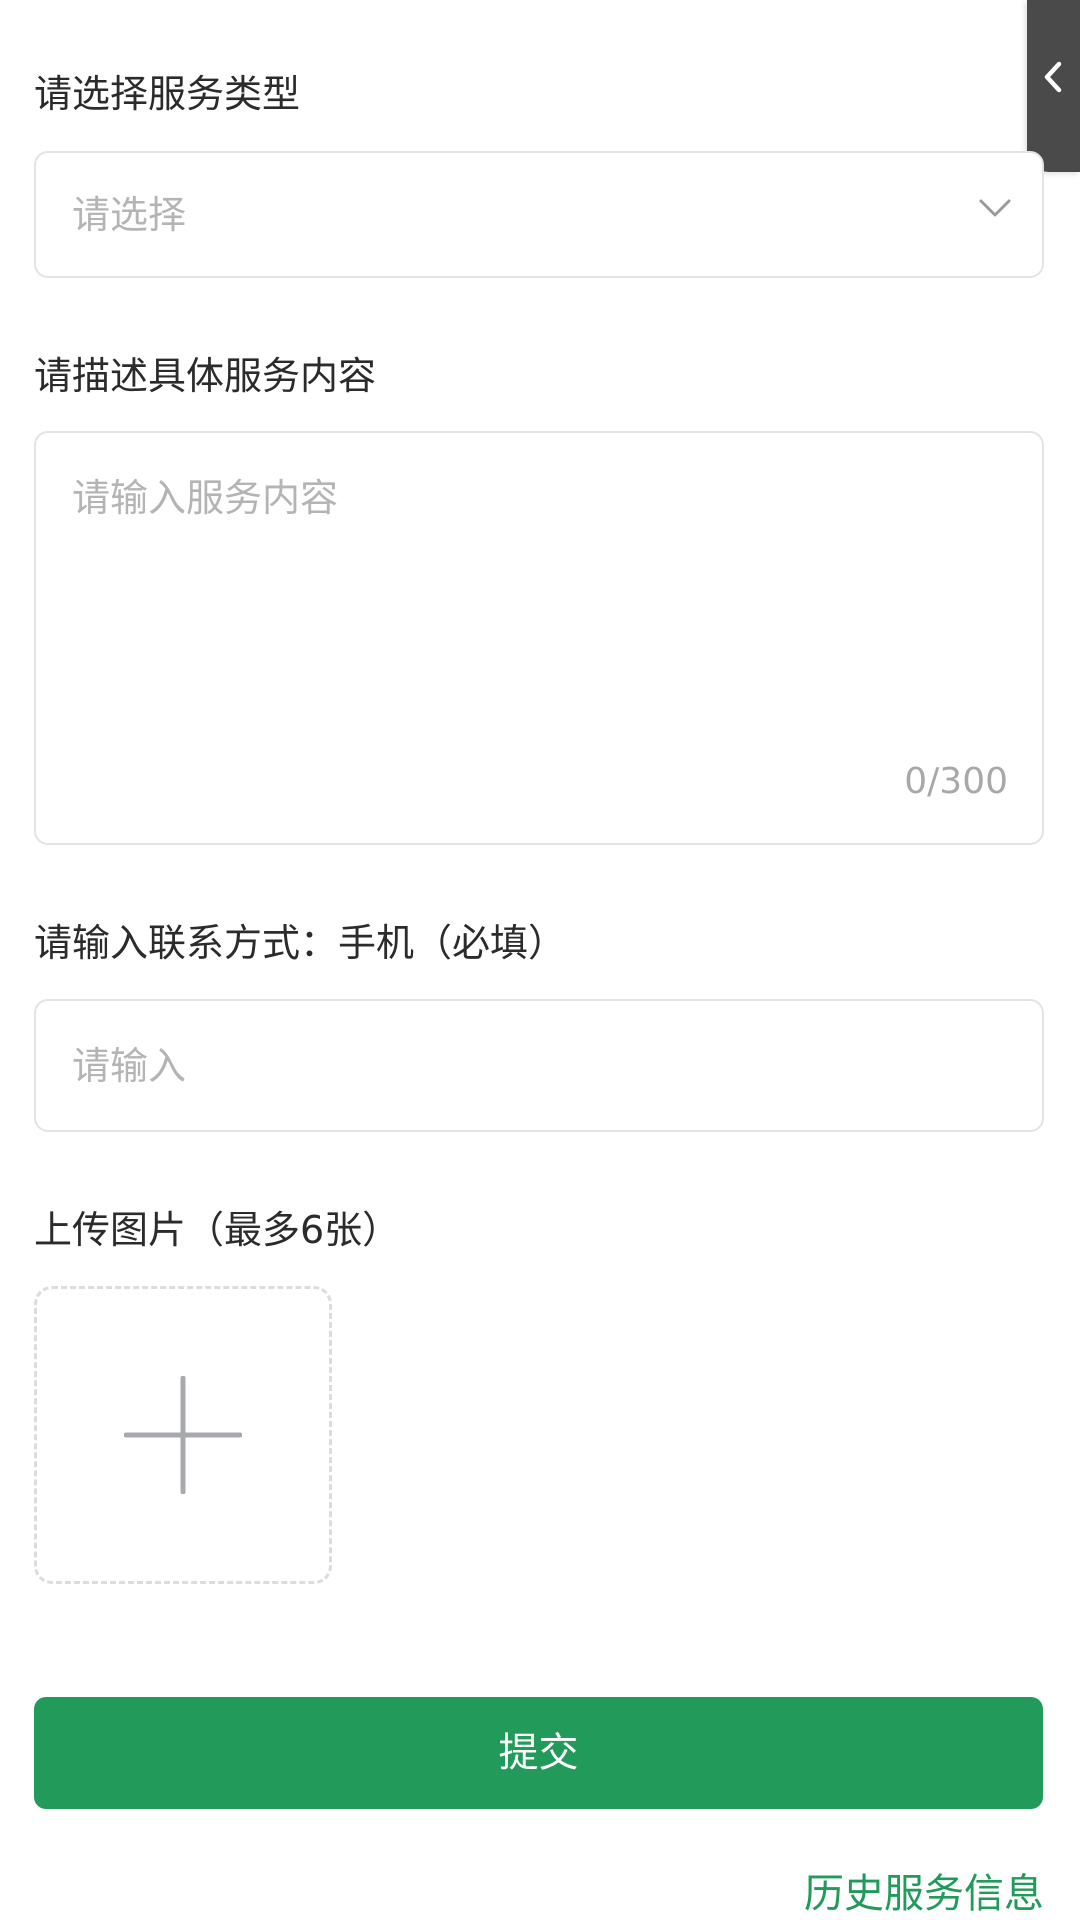 The width and height of the screenshot is (1080, 1920). I want to click on submit-button: 提交, so click(538, 1753).